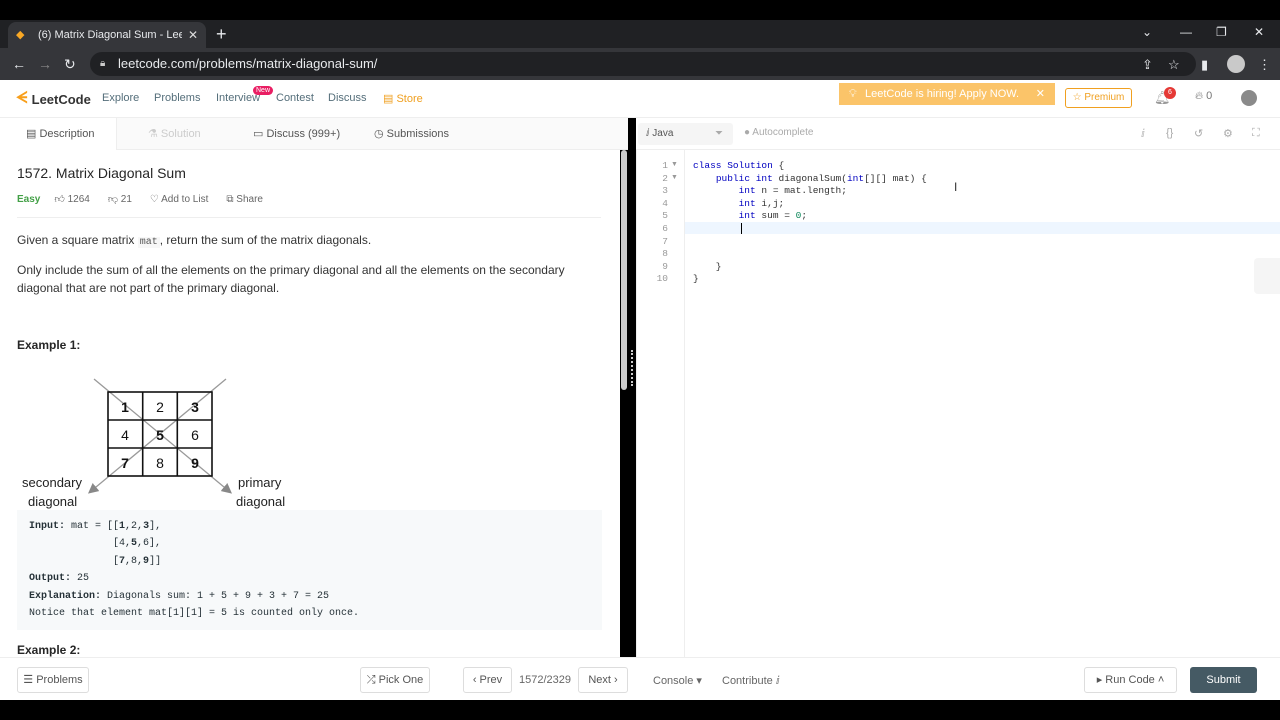 The width and height of the screenshot is (1280, 720). Describe the element at coordinates (59, 680) in the screenshot. I see `problems-button-label: Problems` at that location.